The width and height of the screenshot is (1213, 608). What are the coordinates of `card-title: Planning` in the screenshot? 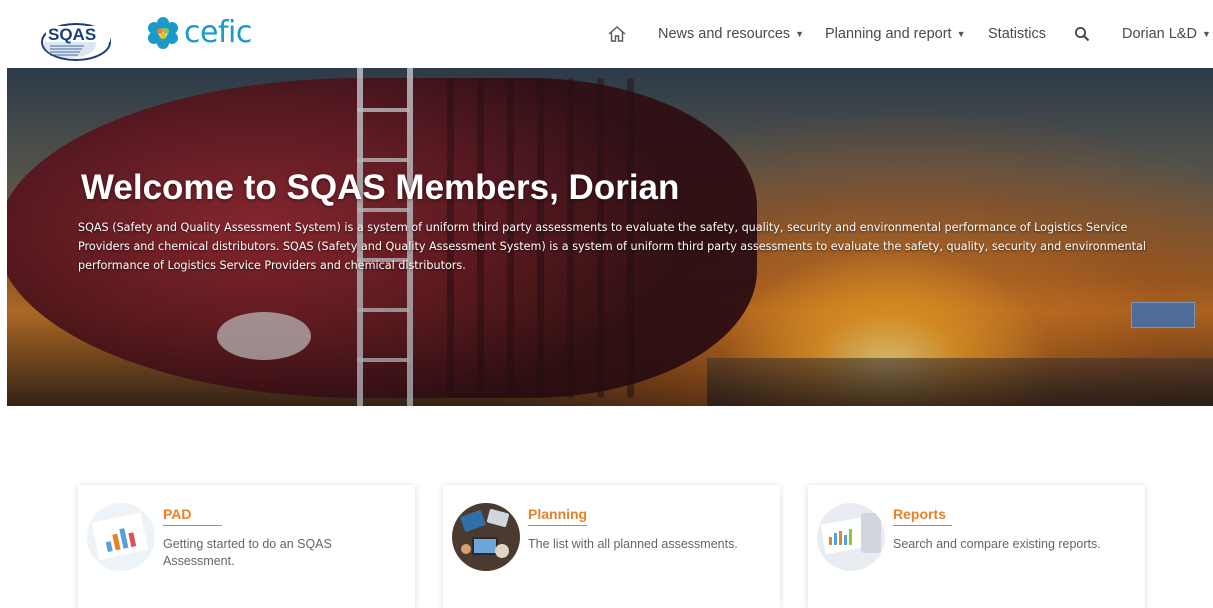 It's located at (558, 514).